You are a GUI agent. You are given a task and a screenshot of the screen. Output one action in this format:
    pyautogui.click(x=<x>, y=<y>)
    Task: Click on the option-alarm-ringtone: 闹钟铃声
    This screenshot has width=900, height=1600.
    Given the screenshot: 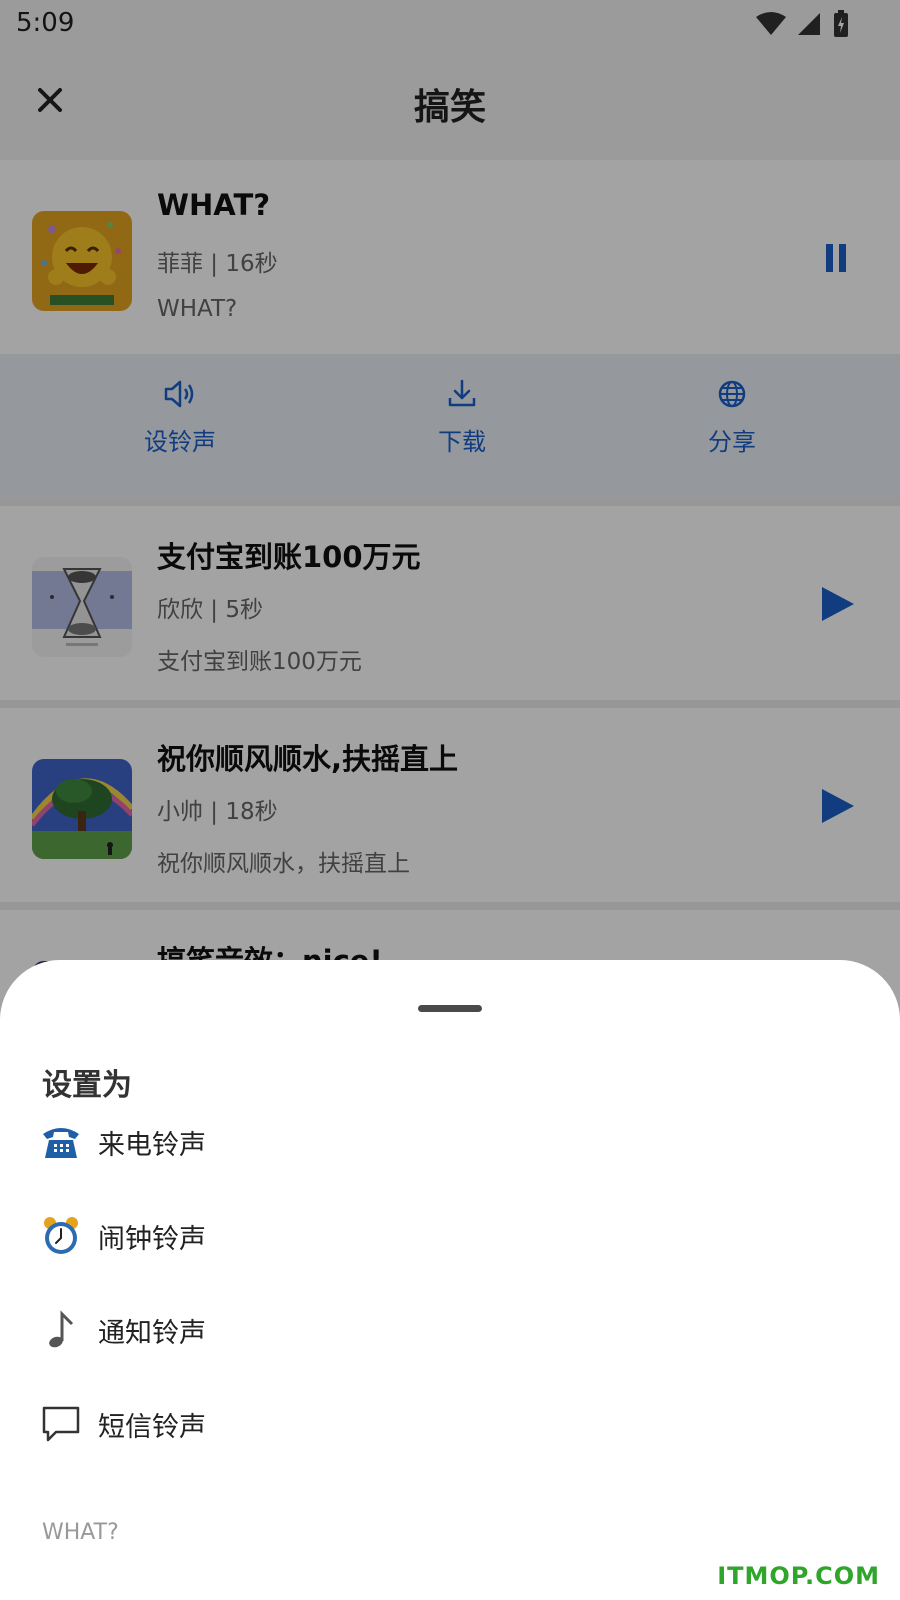 What is the action you would take?
    pyautogui.click(x=123, y=1236)
    